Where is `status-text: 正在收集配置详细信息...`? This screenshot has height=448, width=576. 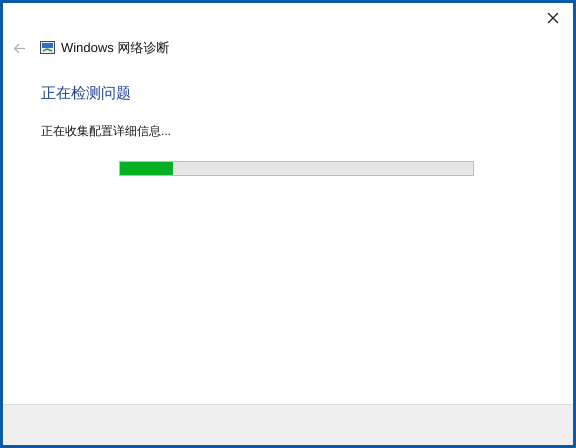
status-text: 正在收集配置详细信息... is located at coordinates (106, 131).